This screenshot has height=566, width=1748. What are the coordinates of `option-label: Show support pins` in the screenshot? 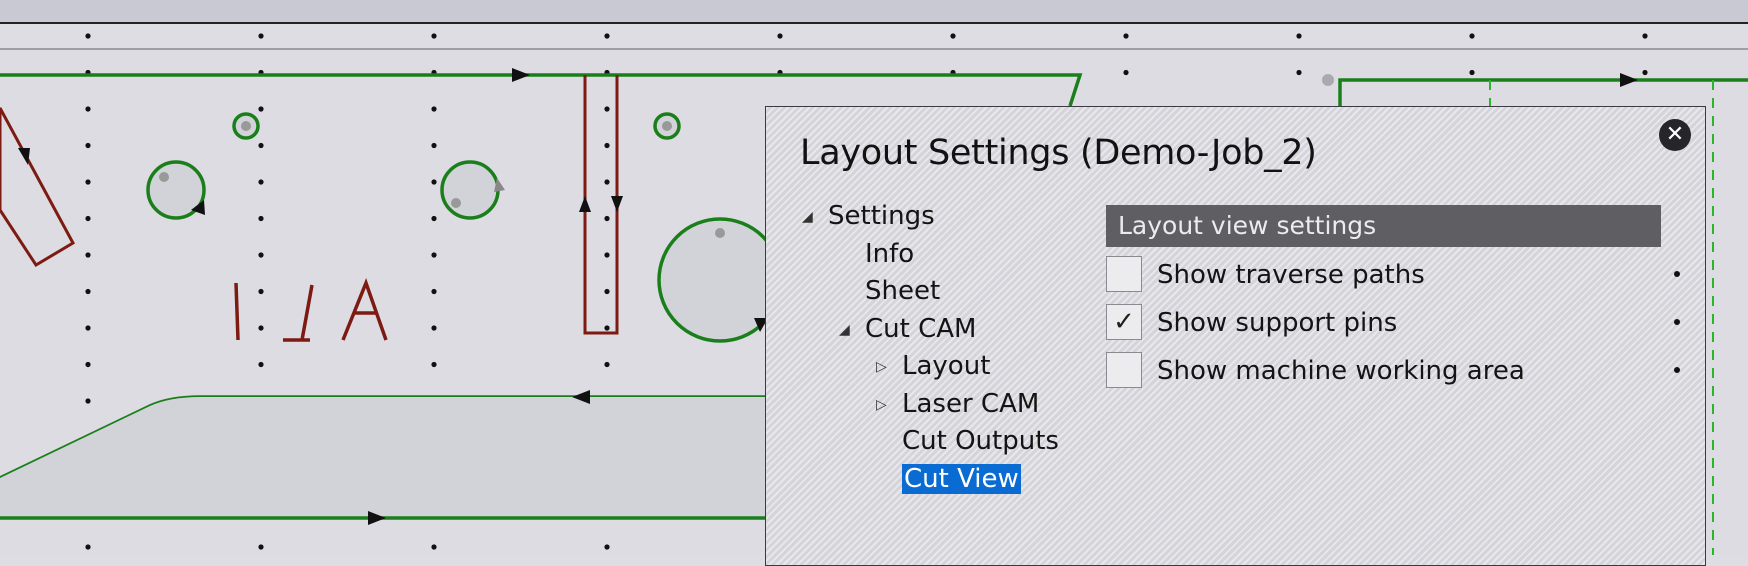 It's located at (1277, 323).